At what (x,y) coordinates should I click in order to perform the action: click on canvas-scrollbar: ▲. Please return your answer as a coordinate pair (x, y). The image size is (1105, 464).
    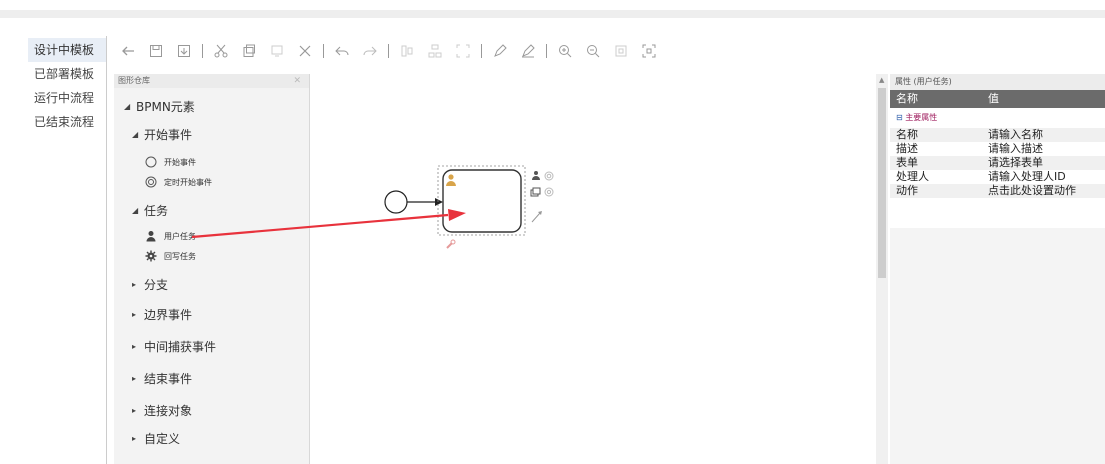
    Looking at the image, I should click on (882, 269).